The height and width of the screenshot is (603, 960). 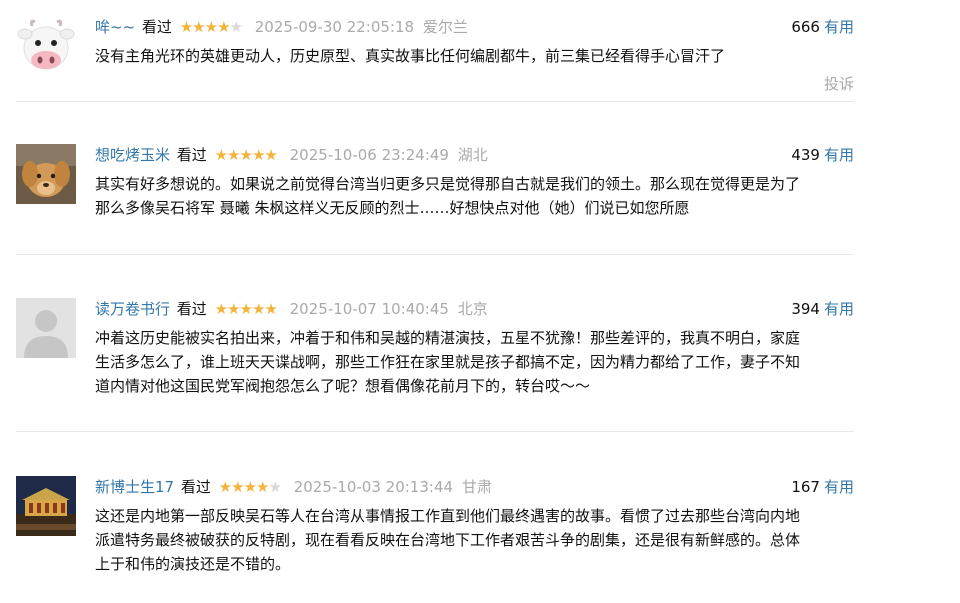 I want to click on vote-area: 394 有用, so click(x=822, y=309).